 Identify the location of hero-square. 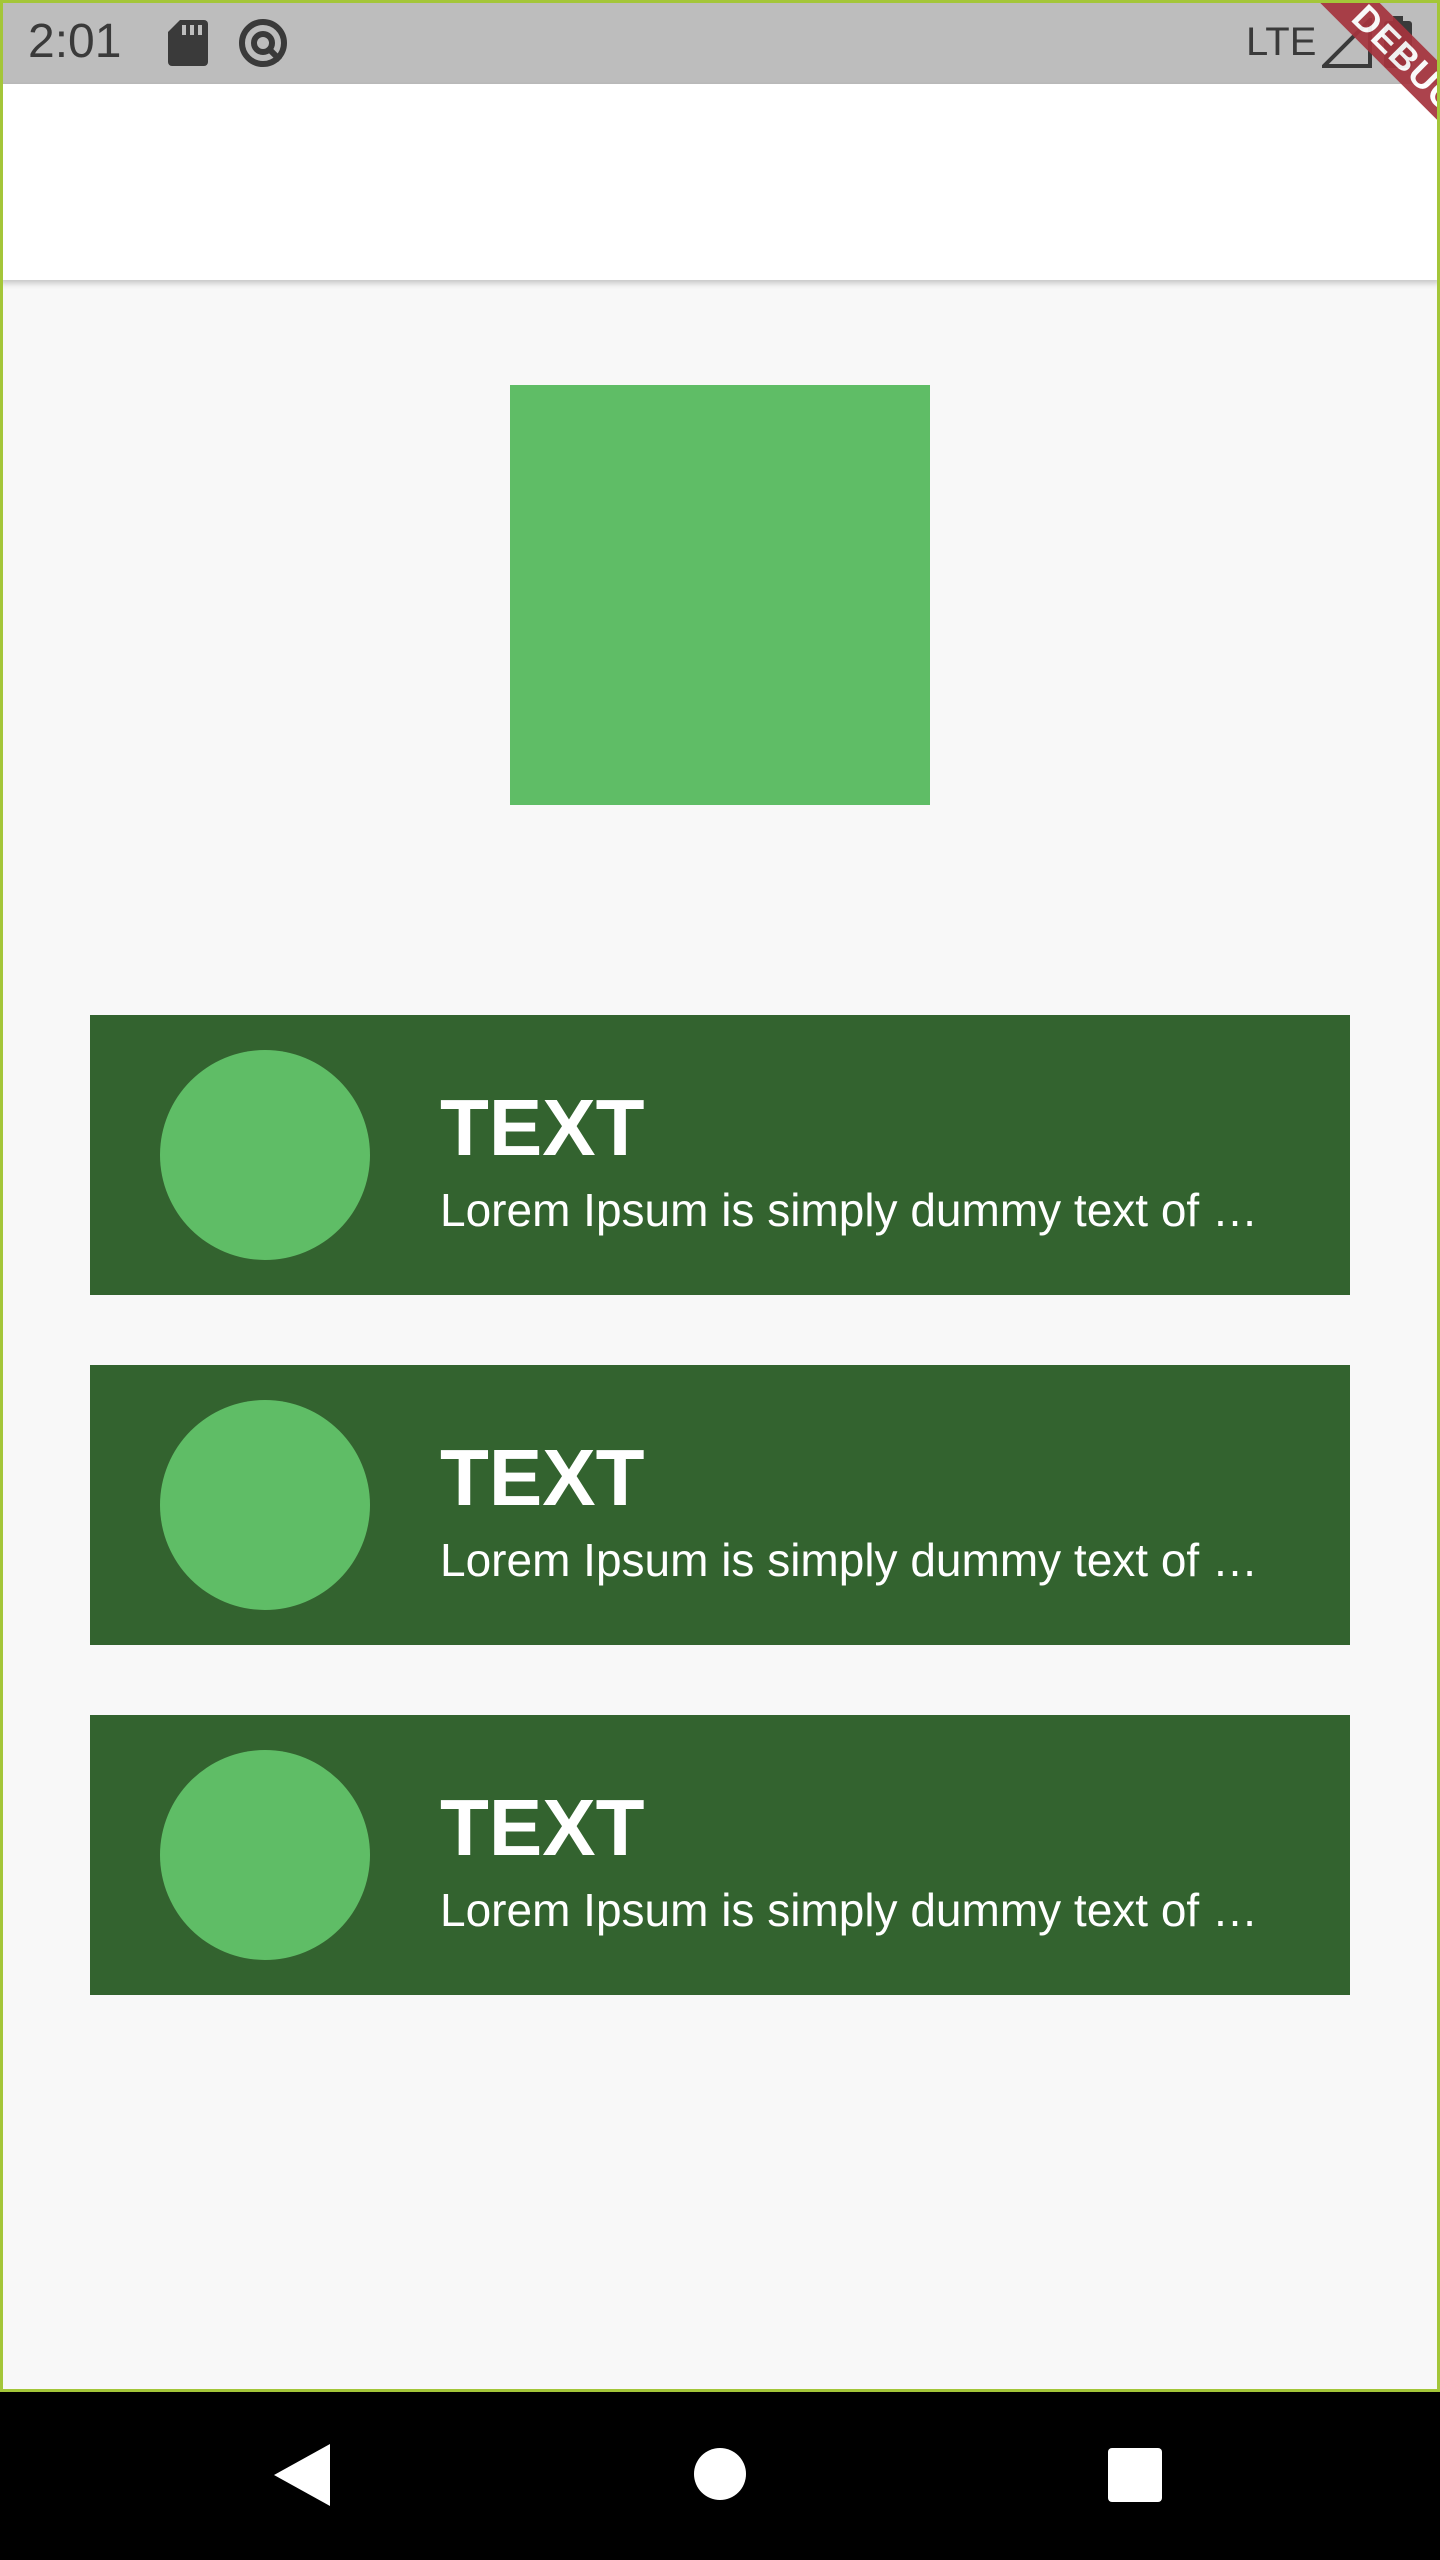
(720, 595).